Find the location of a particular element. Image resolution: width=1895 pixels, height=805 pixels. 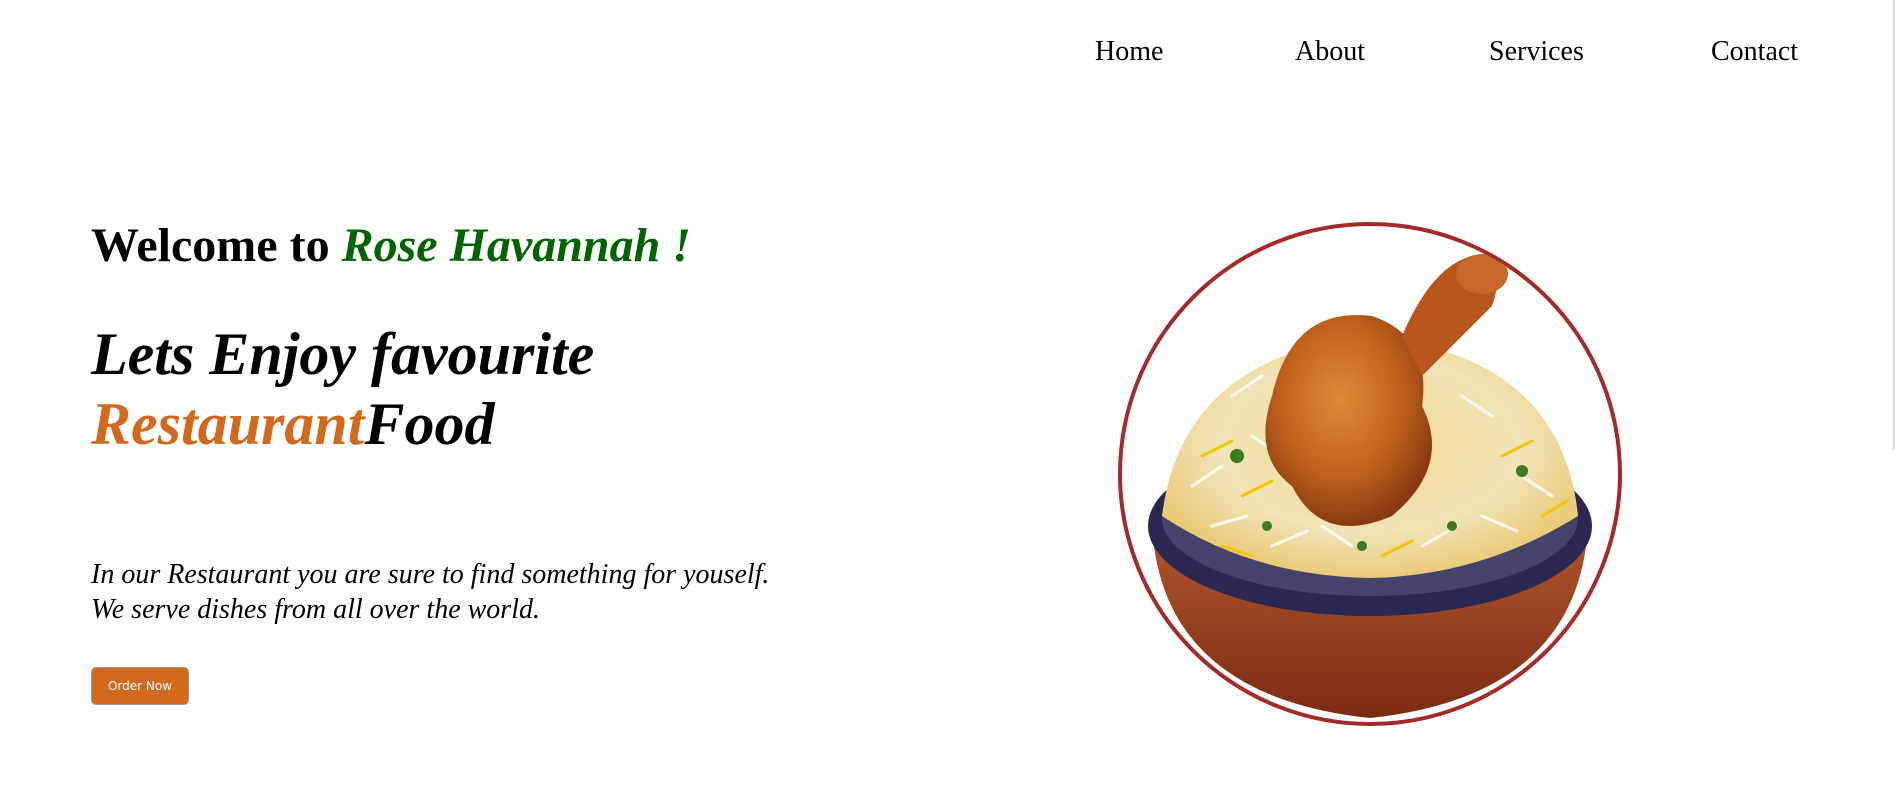

tagline-accent: Restaurant is located at coordinates (228, 423).